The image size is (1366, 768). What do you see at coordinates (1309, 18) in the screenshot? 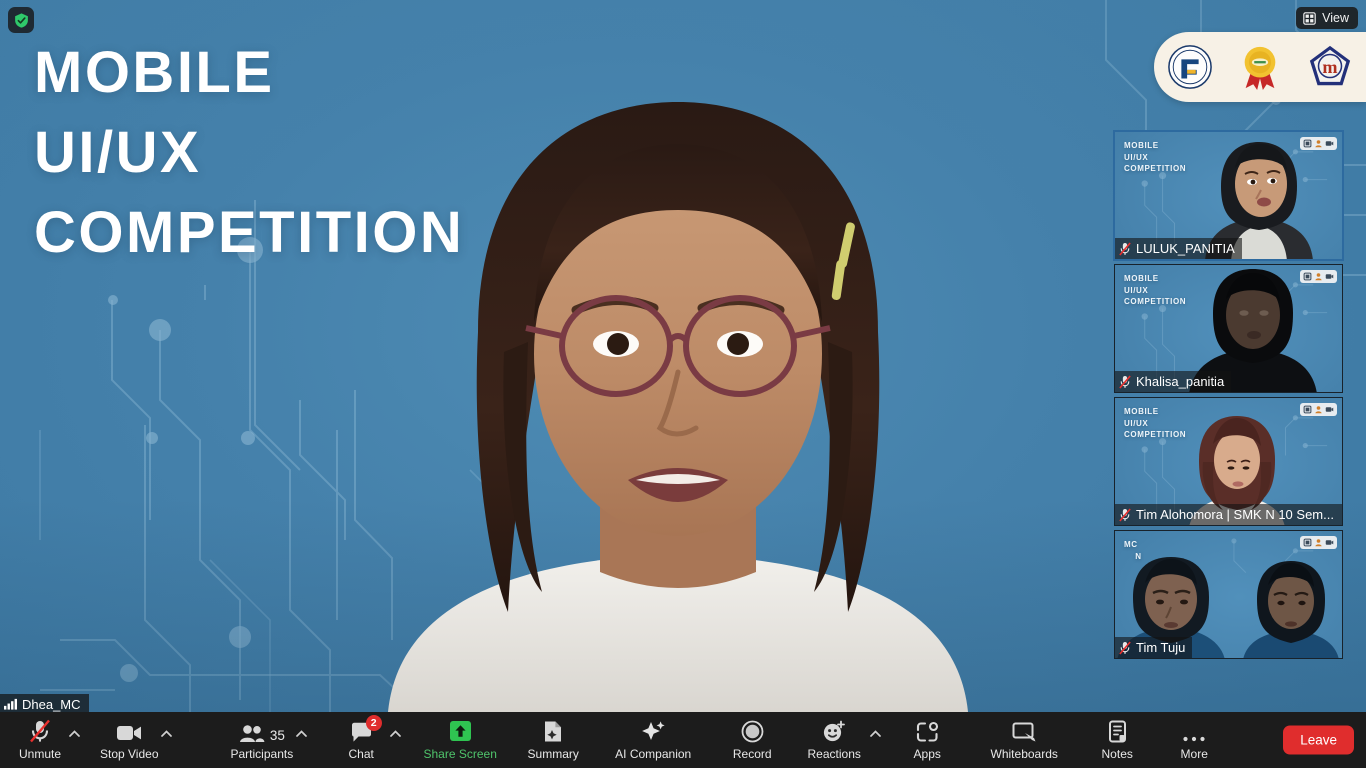
I see `grid-view-icon` at bounding box center [1309, 18].